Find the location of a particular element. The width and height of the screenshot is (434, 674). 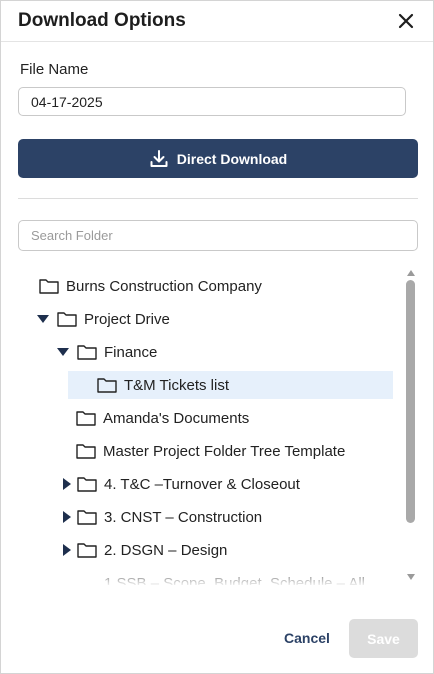

tree-item-construction: 3. CNST – Construction is located at coordinates (223, 517).